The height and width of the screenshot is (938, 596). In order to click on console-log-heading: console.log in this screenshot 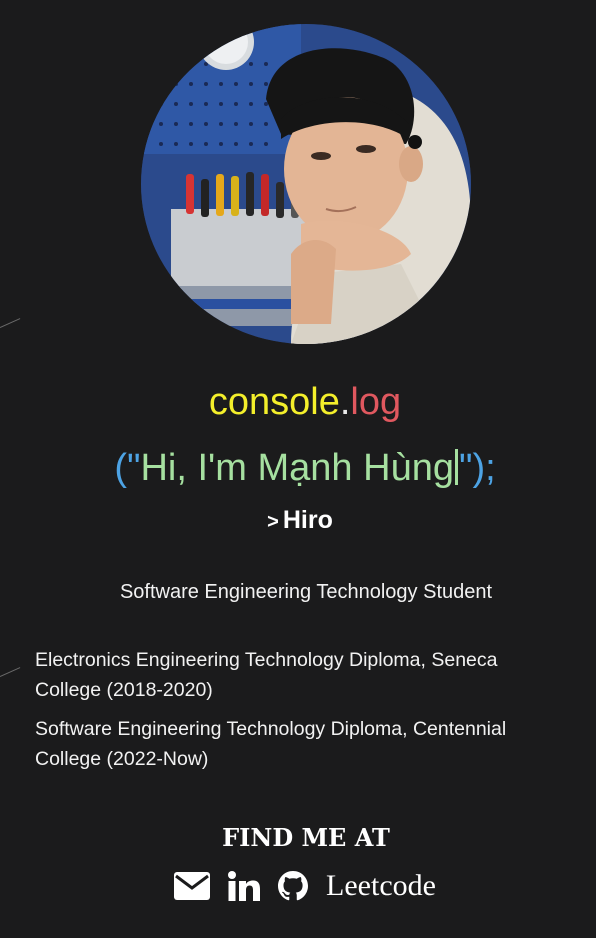, I will do `click(298, 402)`.